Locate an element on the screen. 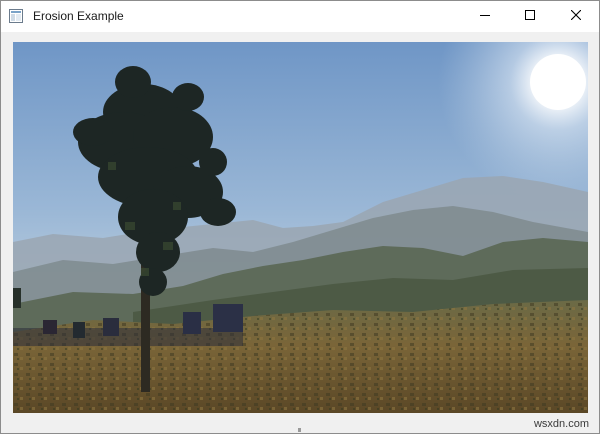 This screenshot has width=600, height=434. minimize-button is located at coordinates (485, 16).